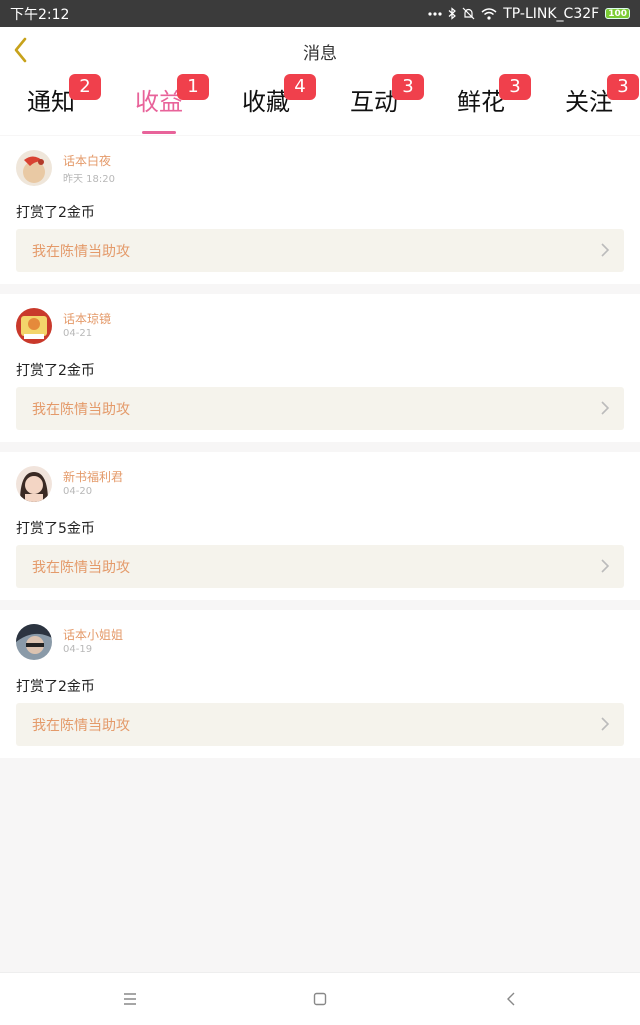 This screenshot has height=1025, width=640. What do you see at coordinates (89, 179) in the screenshot?
I see `message-time: 昨天 18:20` at bounding box center [89, 179].